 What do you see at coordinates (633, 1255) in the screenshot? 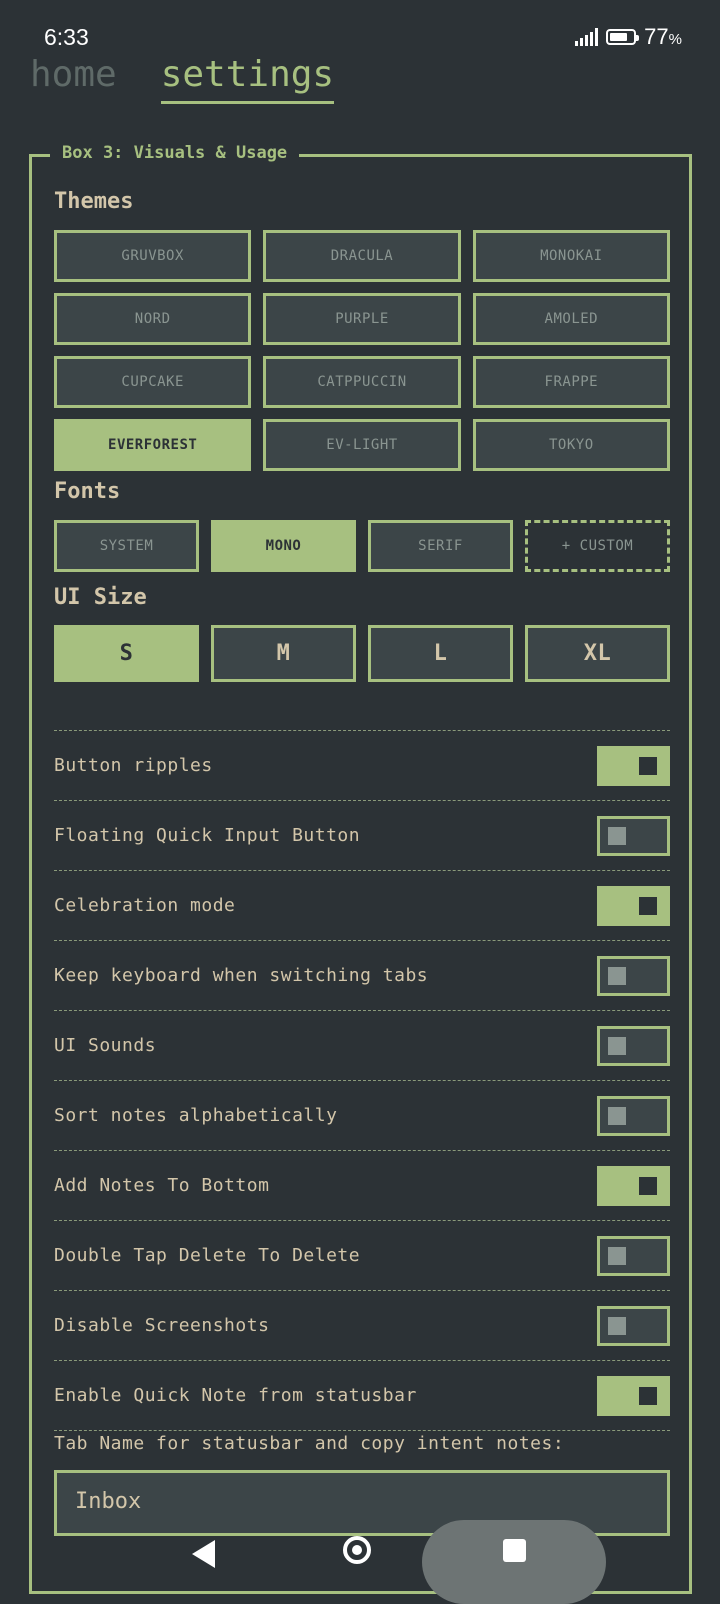
I see `toggle-switch-double-tap-delete-to-delete` at bounding box center [633, 1255].